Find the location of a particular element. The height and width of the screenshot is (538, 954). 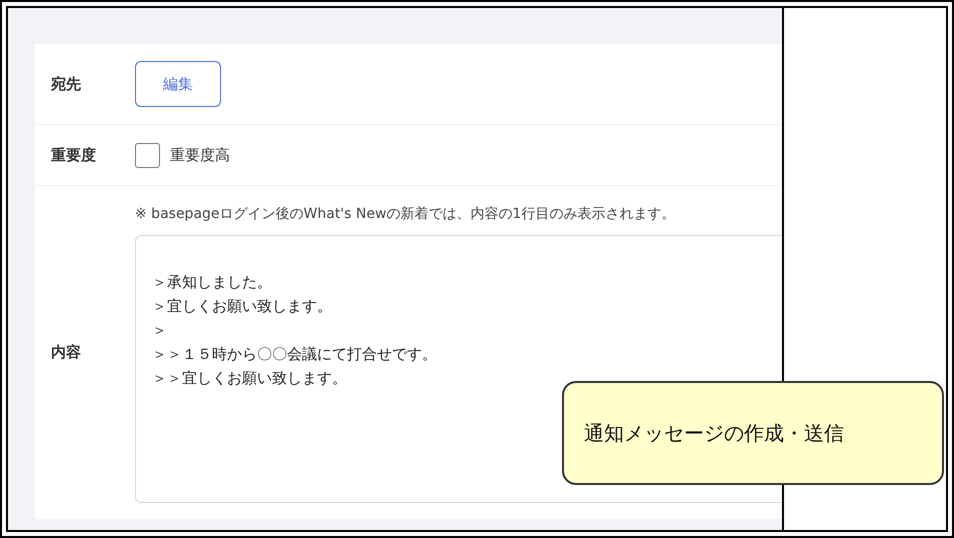

field-label: 内容 is located at coordinates (66, 353).